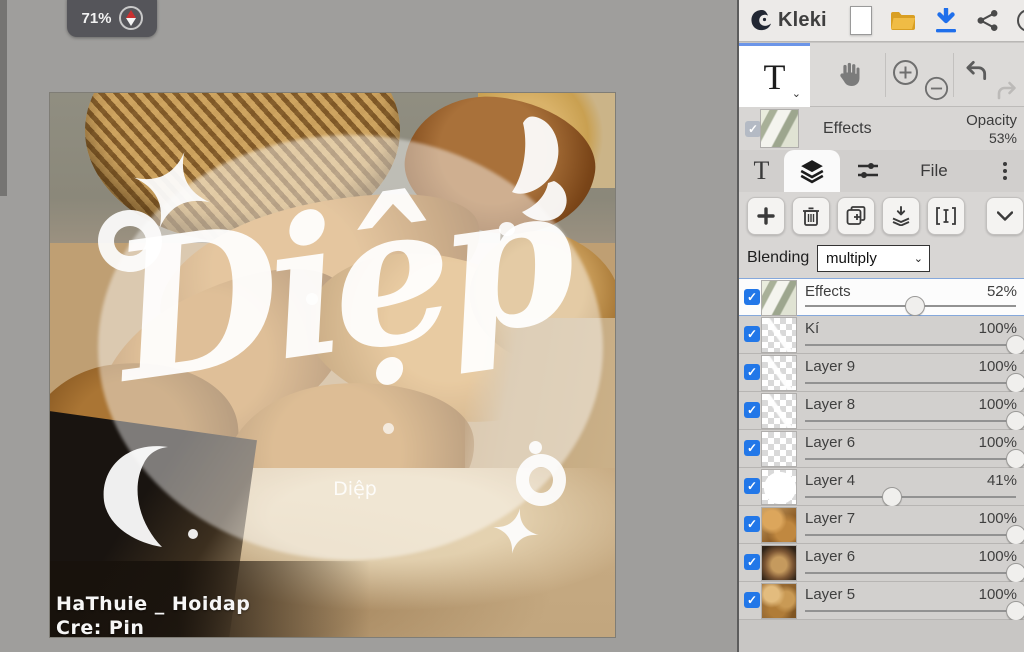 The height and width of the screenshot is (652, 1024). I want to click on share-icon, so click(987, 20).